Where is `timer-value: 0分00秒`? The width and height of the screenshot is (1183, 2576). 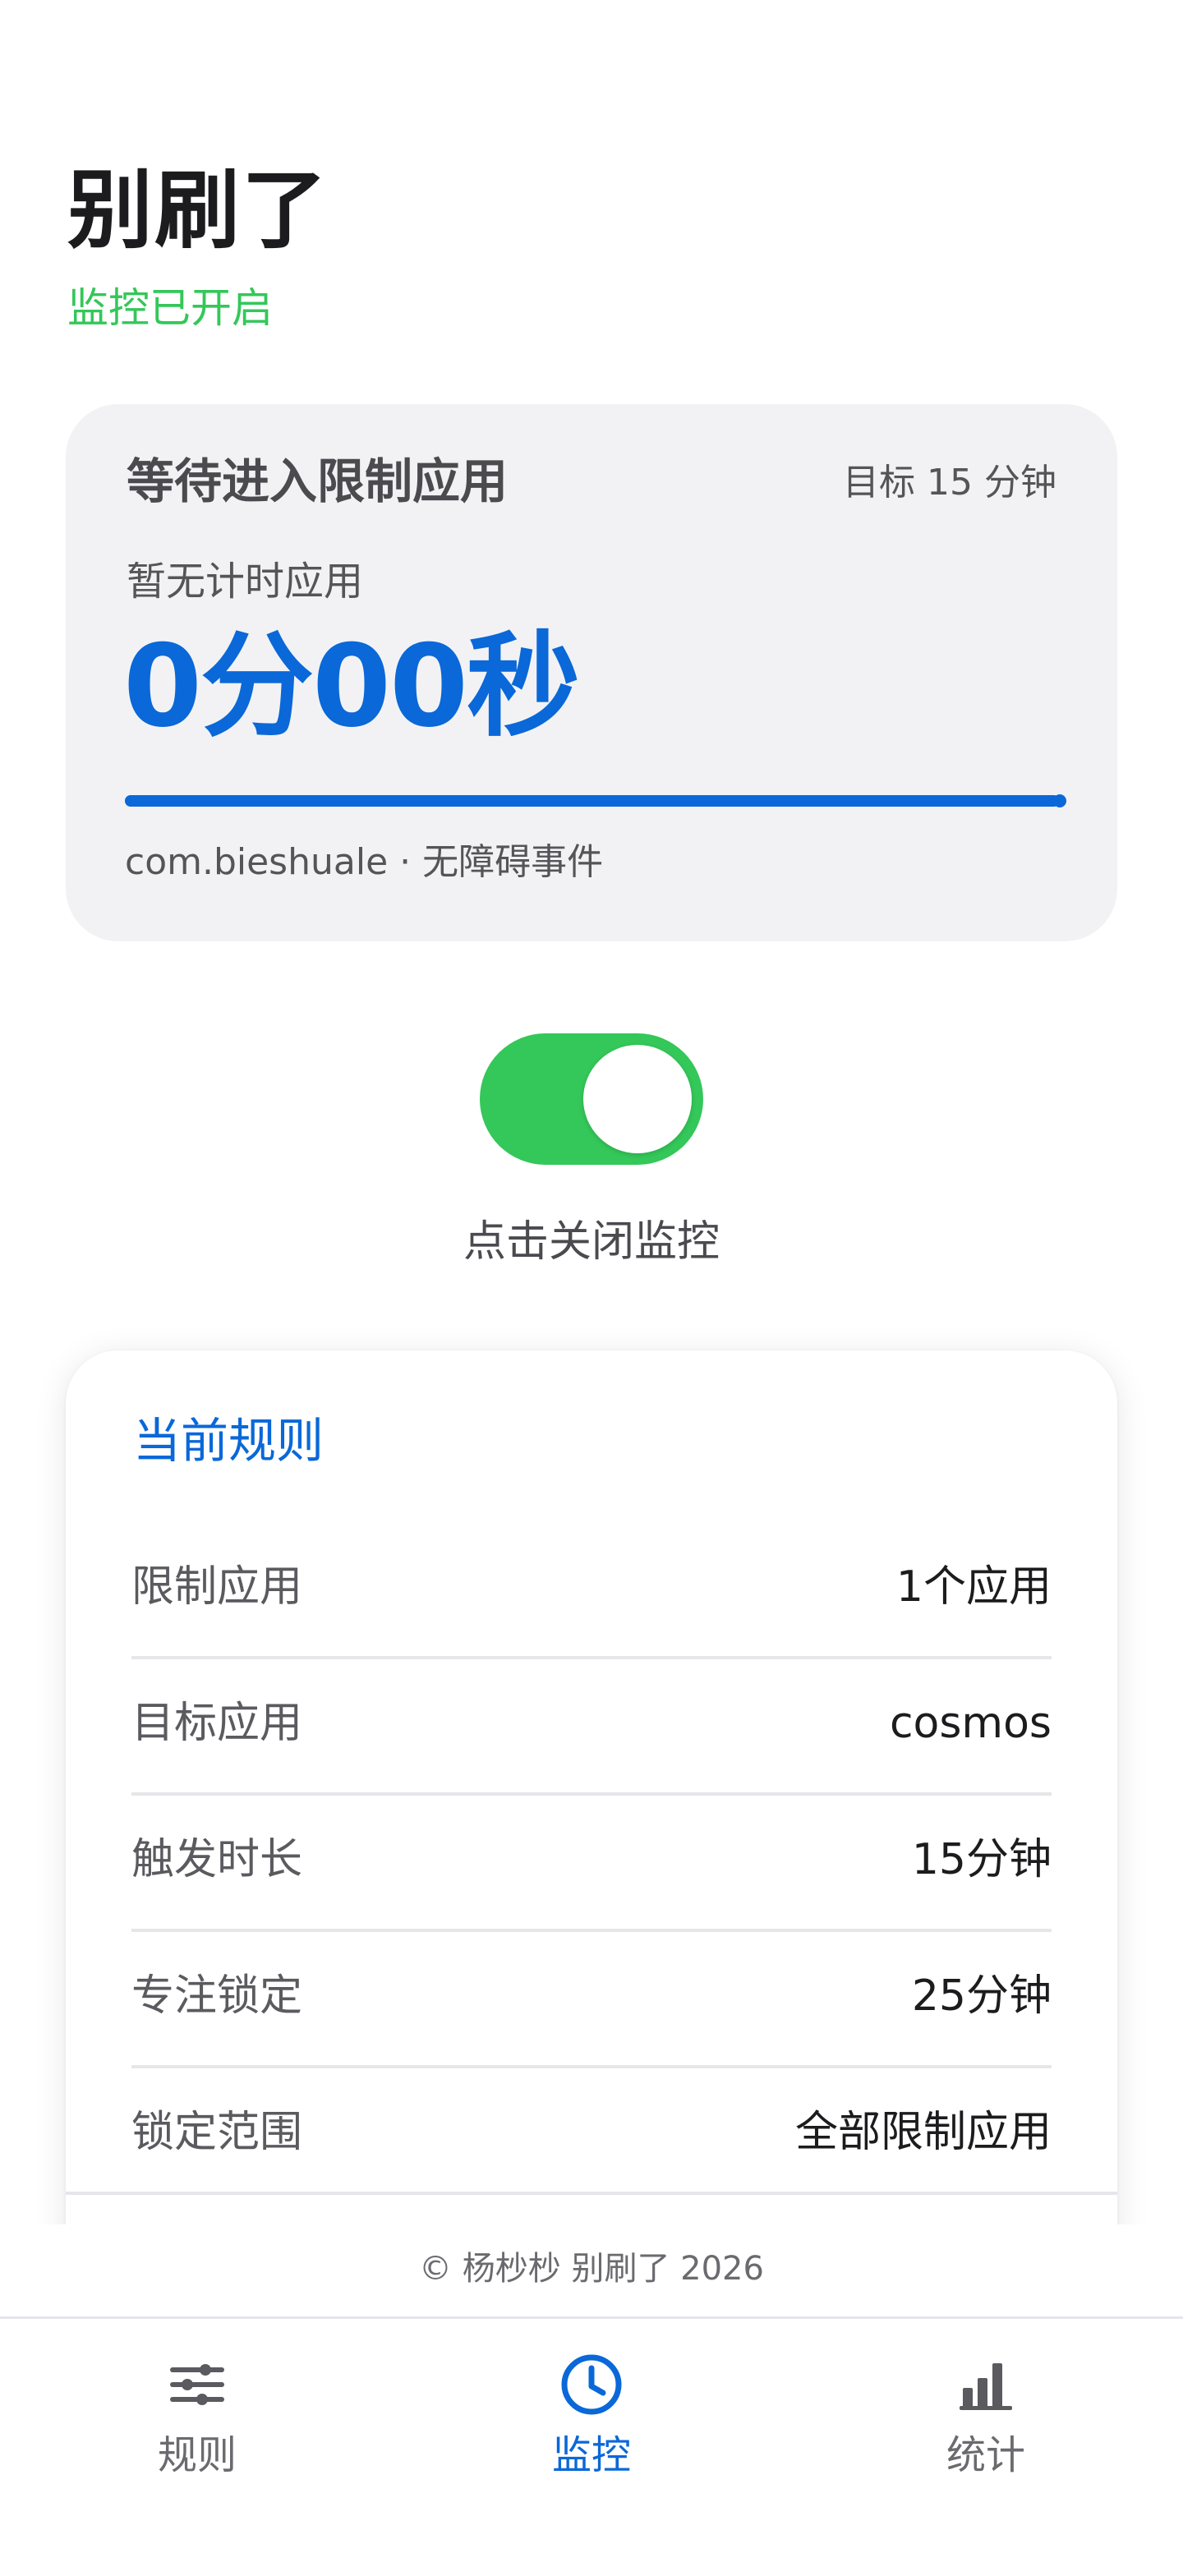 timer-value: 0分00秒 is located at coordinates (351, 686).